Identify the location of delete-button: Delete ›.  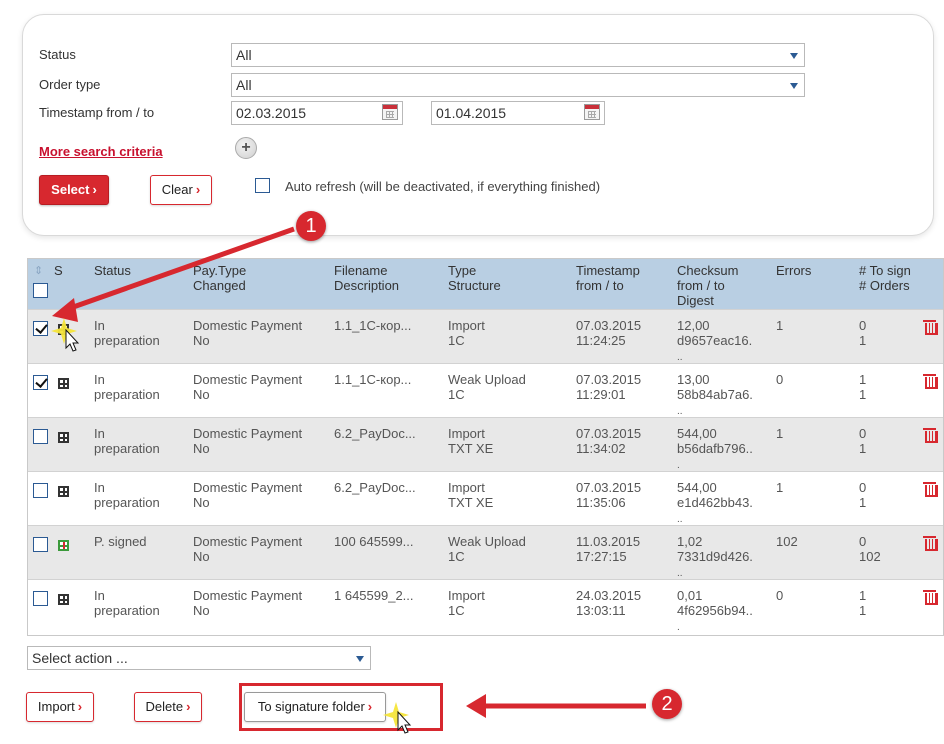
(168, 707).